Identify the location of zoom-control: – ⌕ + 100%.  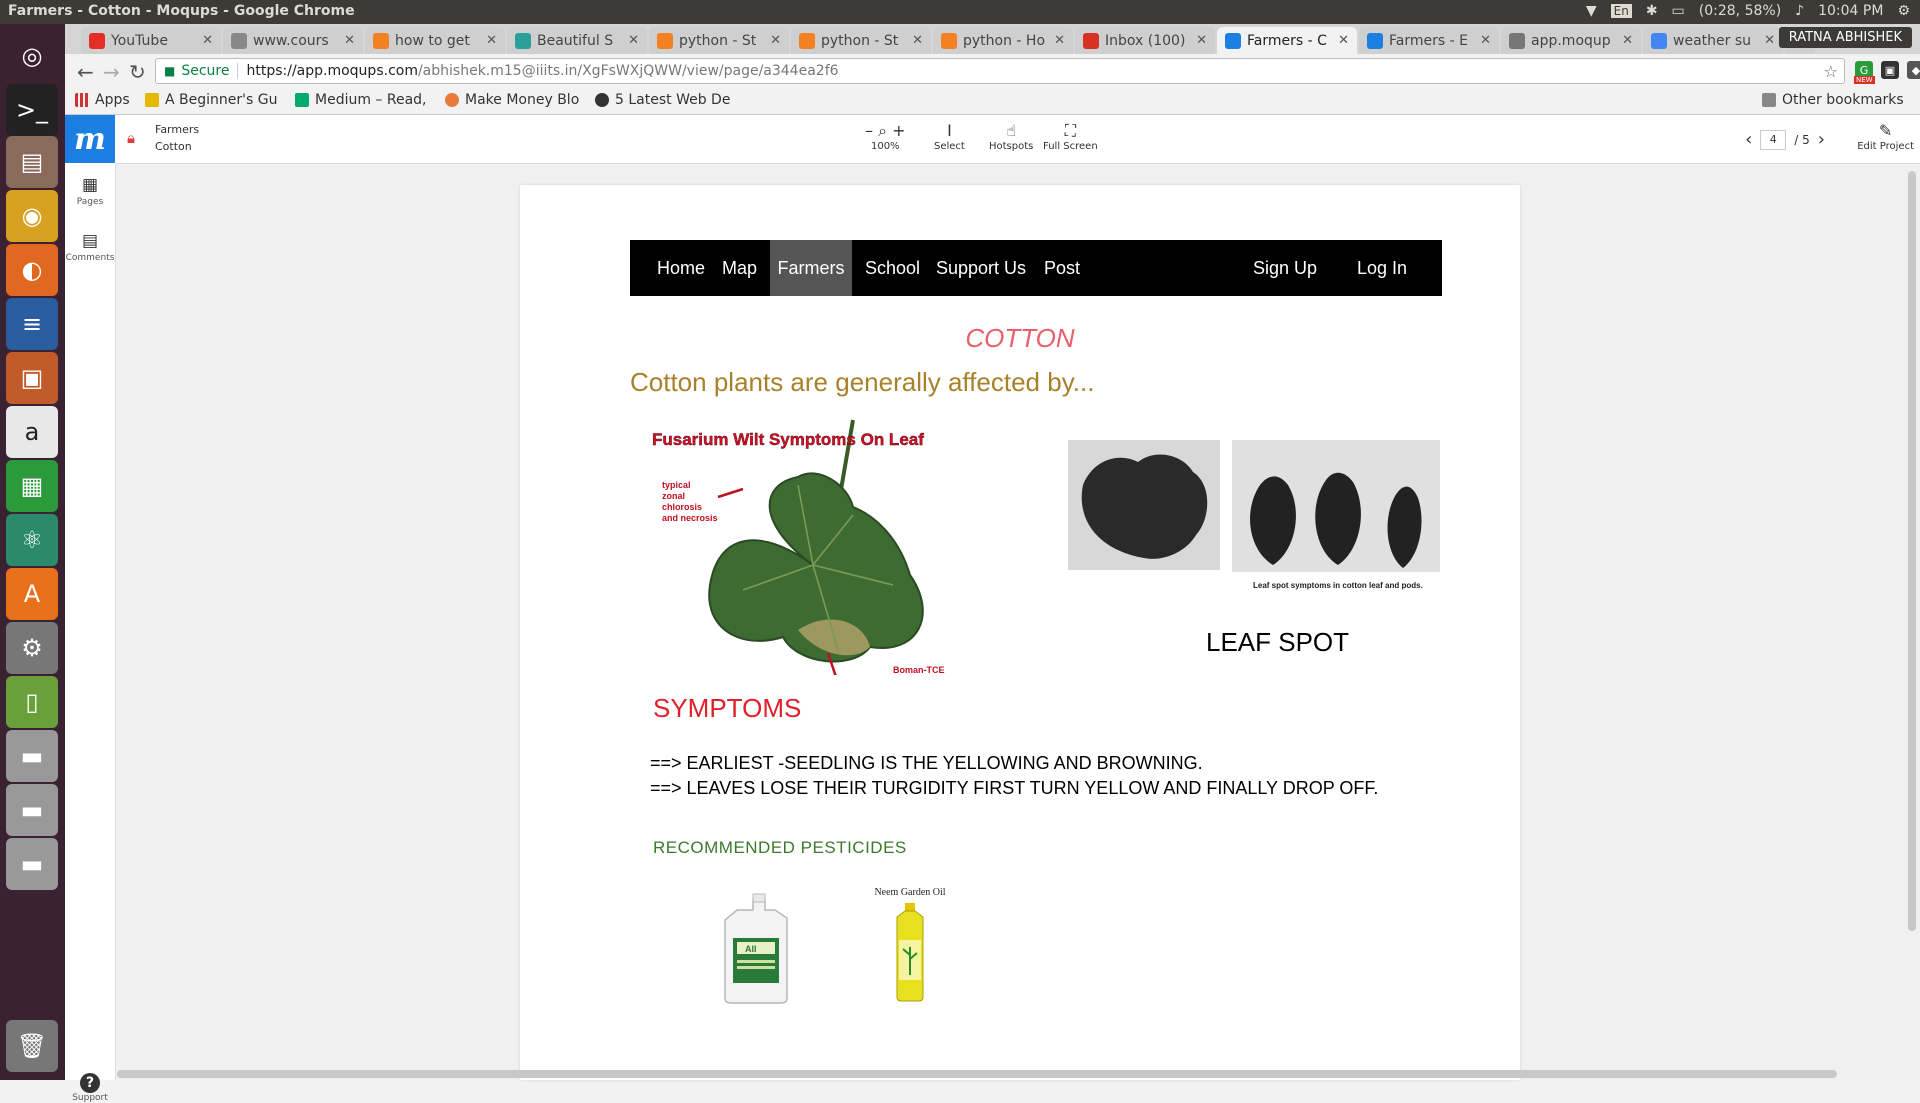
(885, 136).